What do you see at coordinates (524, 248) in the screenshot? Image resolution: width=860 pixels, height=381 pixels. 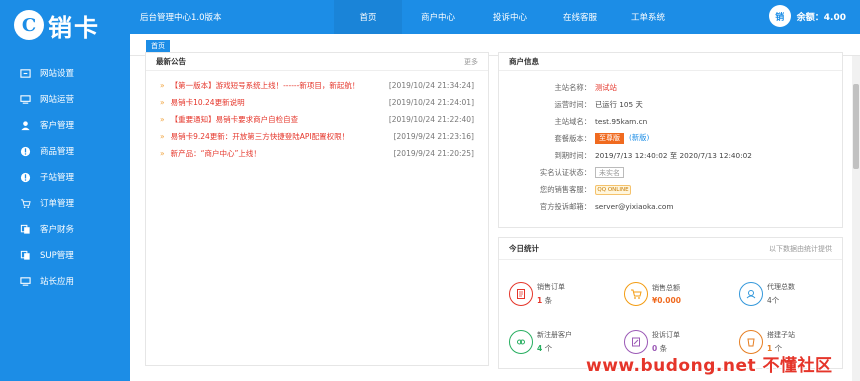 I see `stats-panel-title: 今日统计` at bounding box center [524, 248].